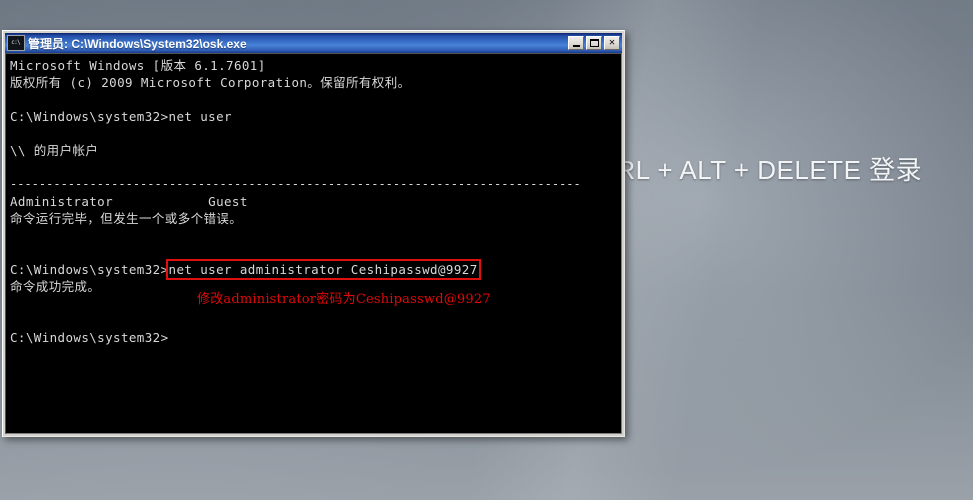 The height and width of the screenshot is (500, 973). I want to click on window-title: 管理员: C:\Windows\System32\osk.exe, so click(137, 43).